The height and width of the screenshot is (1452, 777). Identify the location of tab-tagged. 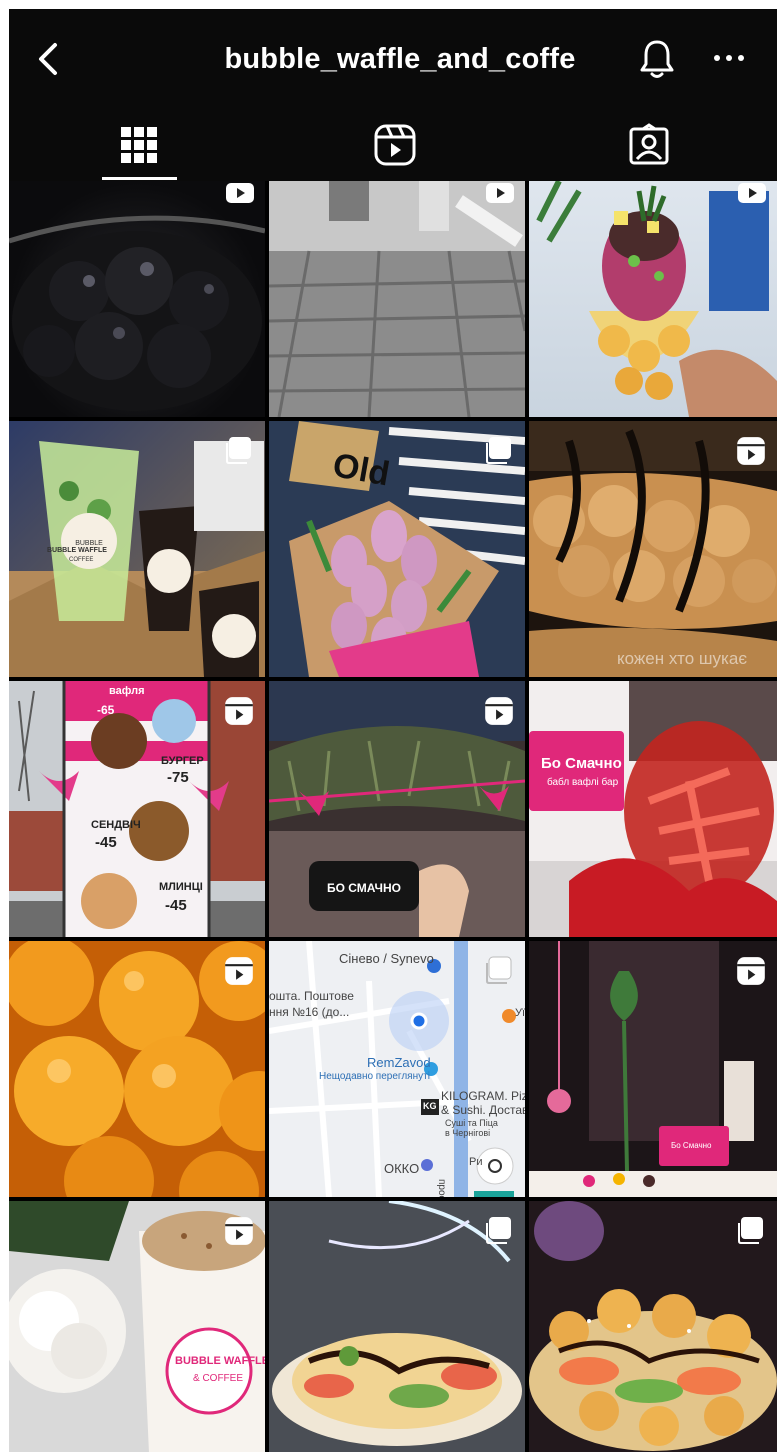
(649, 145).